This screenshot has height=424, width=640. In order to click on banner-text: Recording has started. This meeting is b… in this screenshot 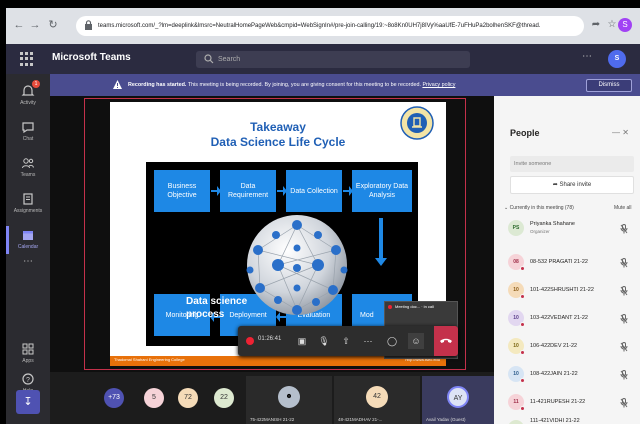, I will do `click(291, 85)`.